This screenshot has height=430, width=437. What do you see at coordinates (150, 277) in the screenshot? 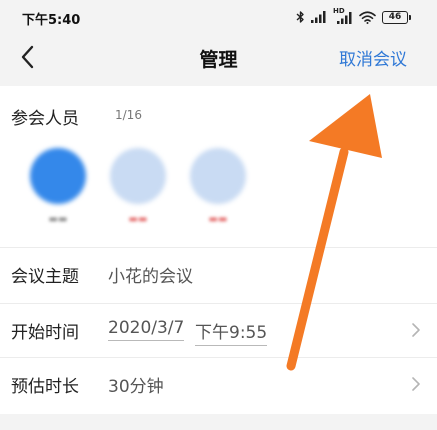
I see `meeting-topic-value: 小花的会议` at bounding box center [150, 277].